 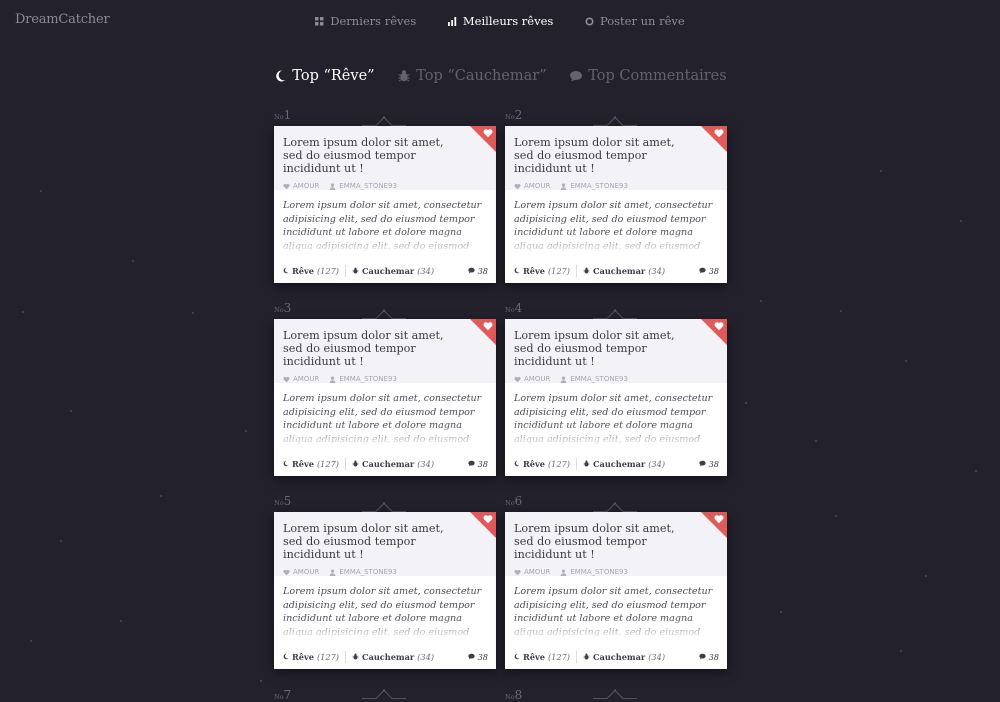 I want to click on rank-number: No6, so click(x=514, y=501).